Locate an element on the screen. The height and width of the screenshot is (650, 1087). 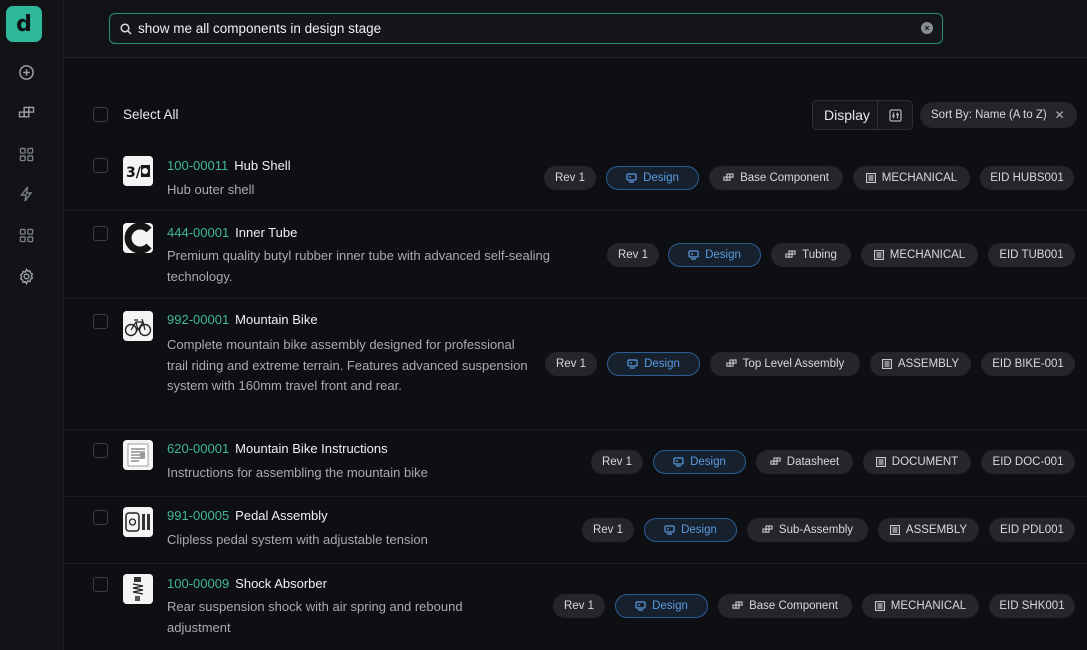
app-logo: d is located at coordinates (24, 24).